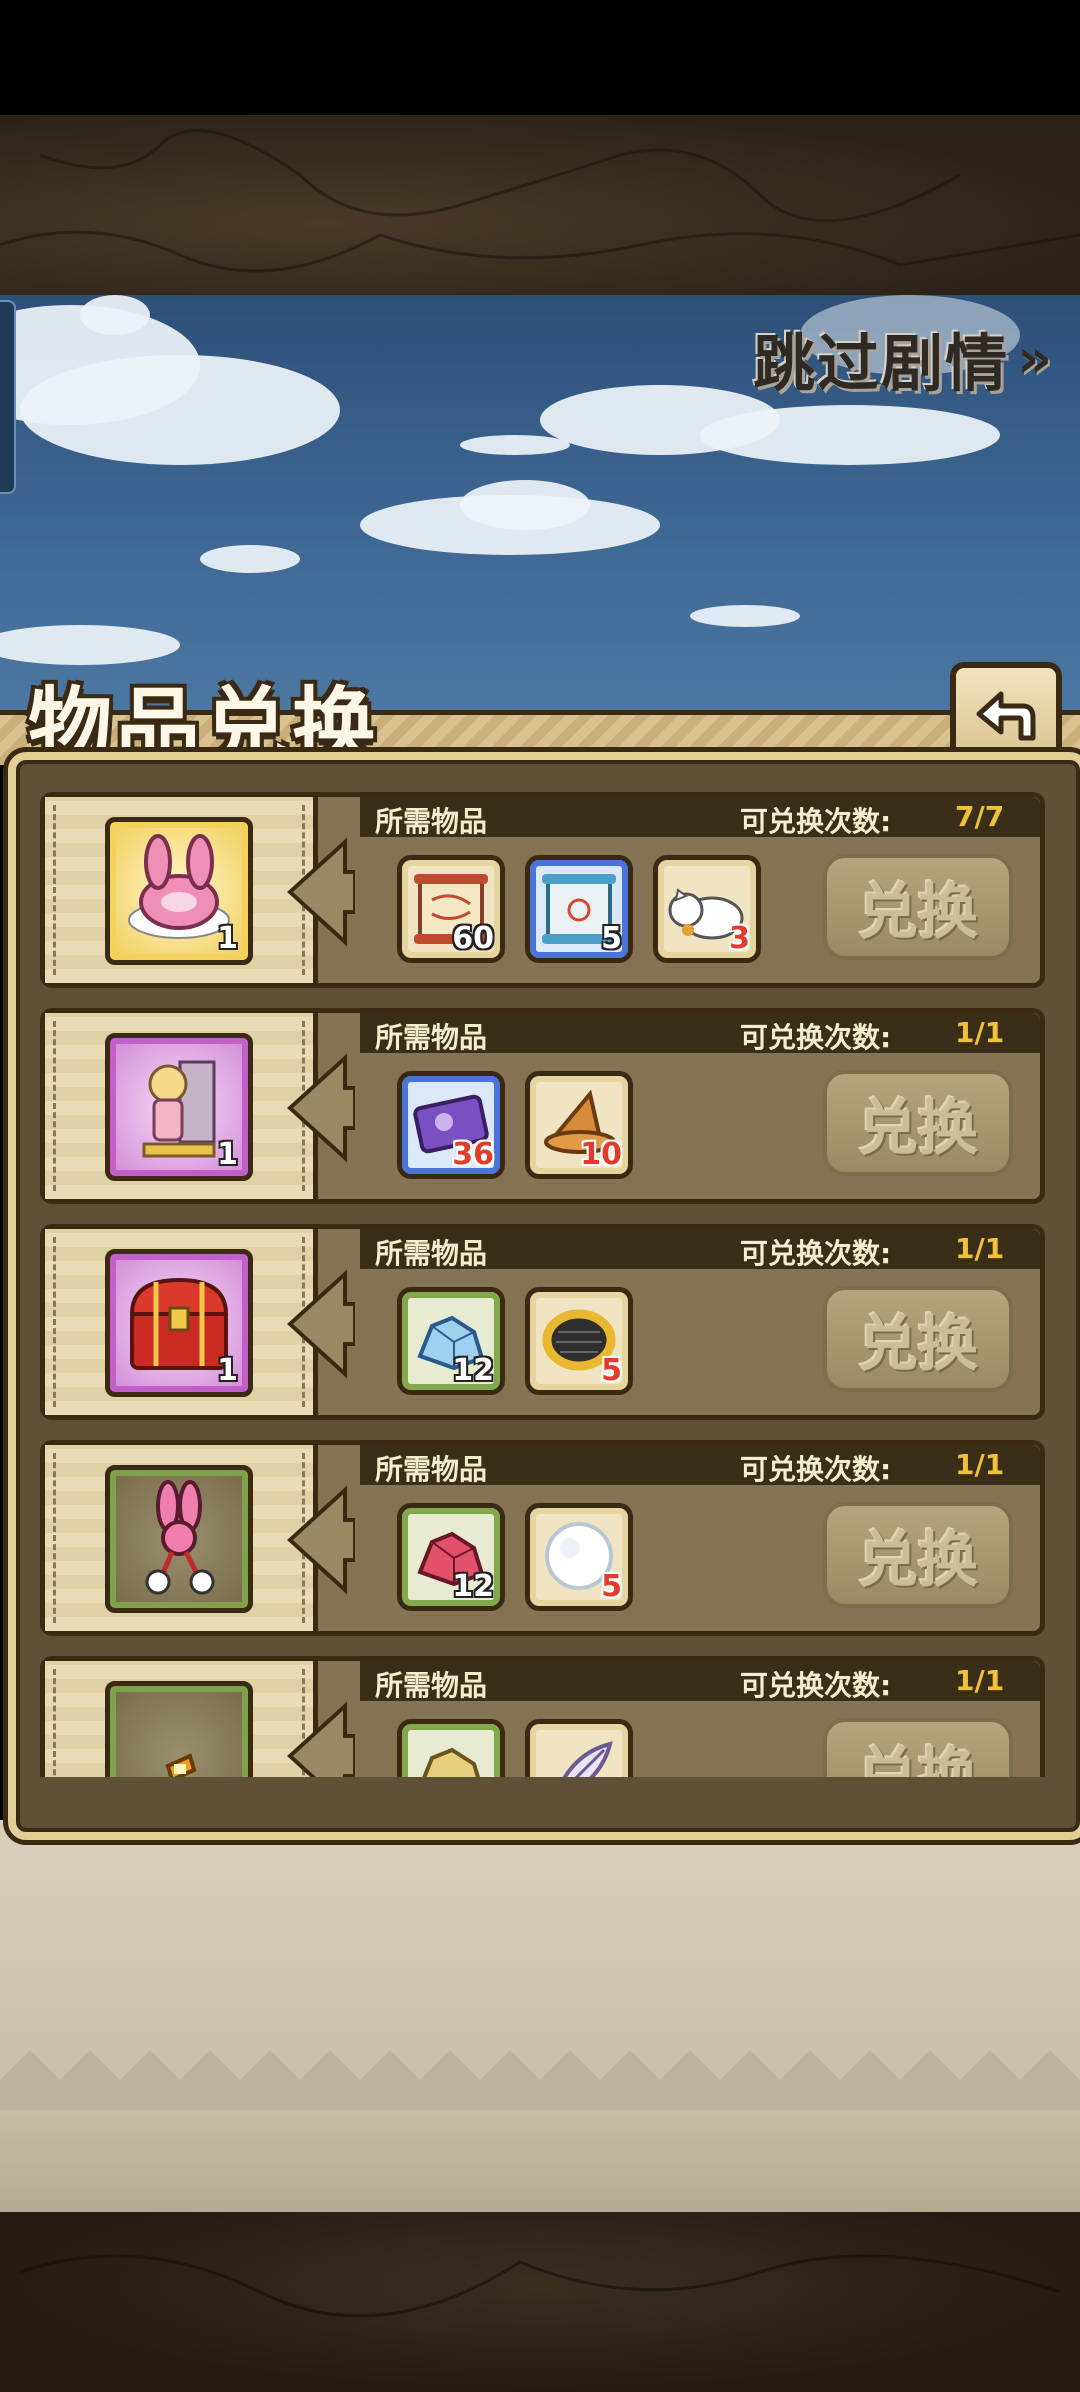 This screenshot has width=1080, height=2392. Describe the element at coordinates (545, 1716) in the screenshot. I see `exchange-row: 所需物品 可兑换次数: 1/1 兑换` at that location.